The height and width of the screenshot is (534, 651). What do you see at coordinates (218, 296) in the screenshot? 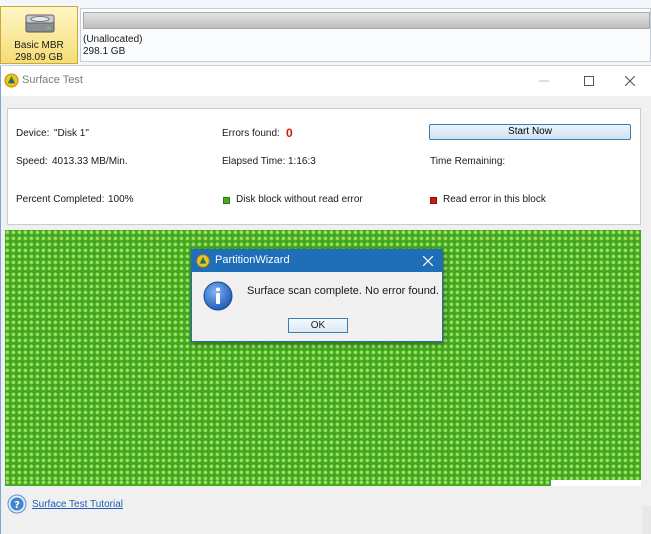
I see `info-icon` at bounding box center [218, 296].